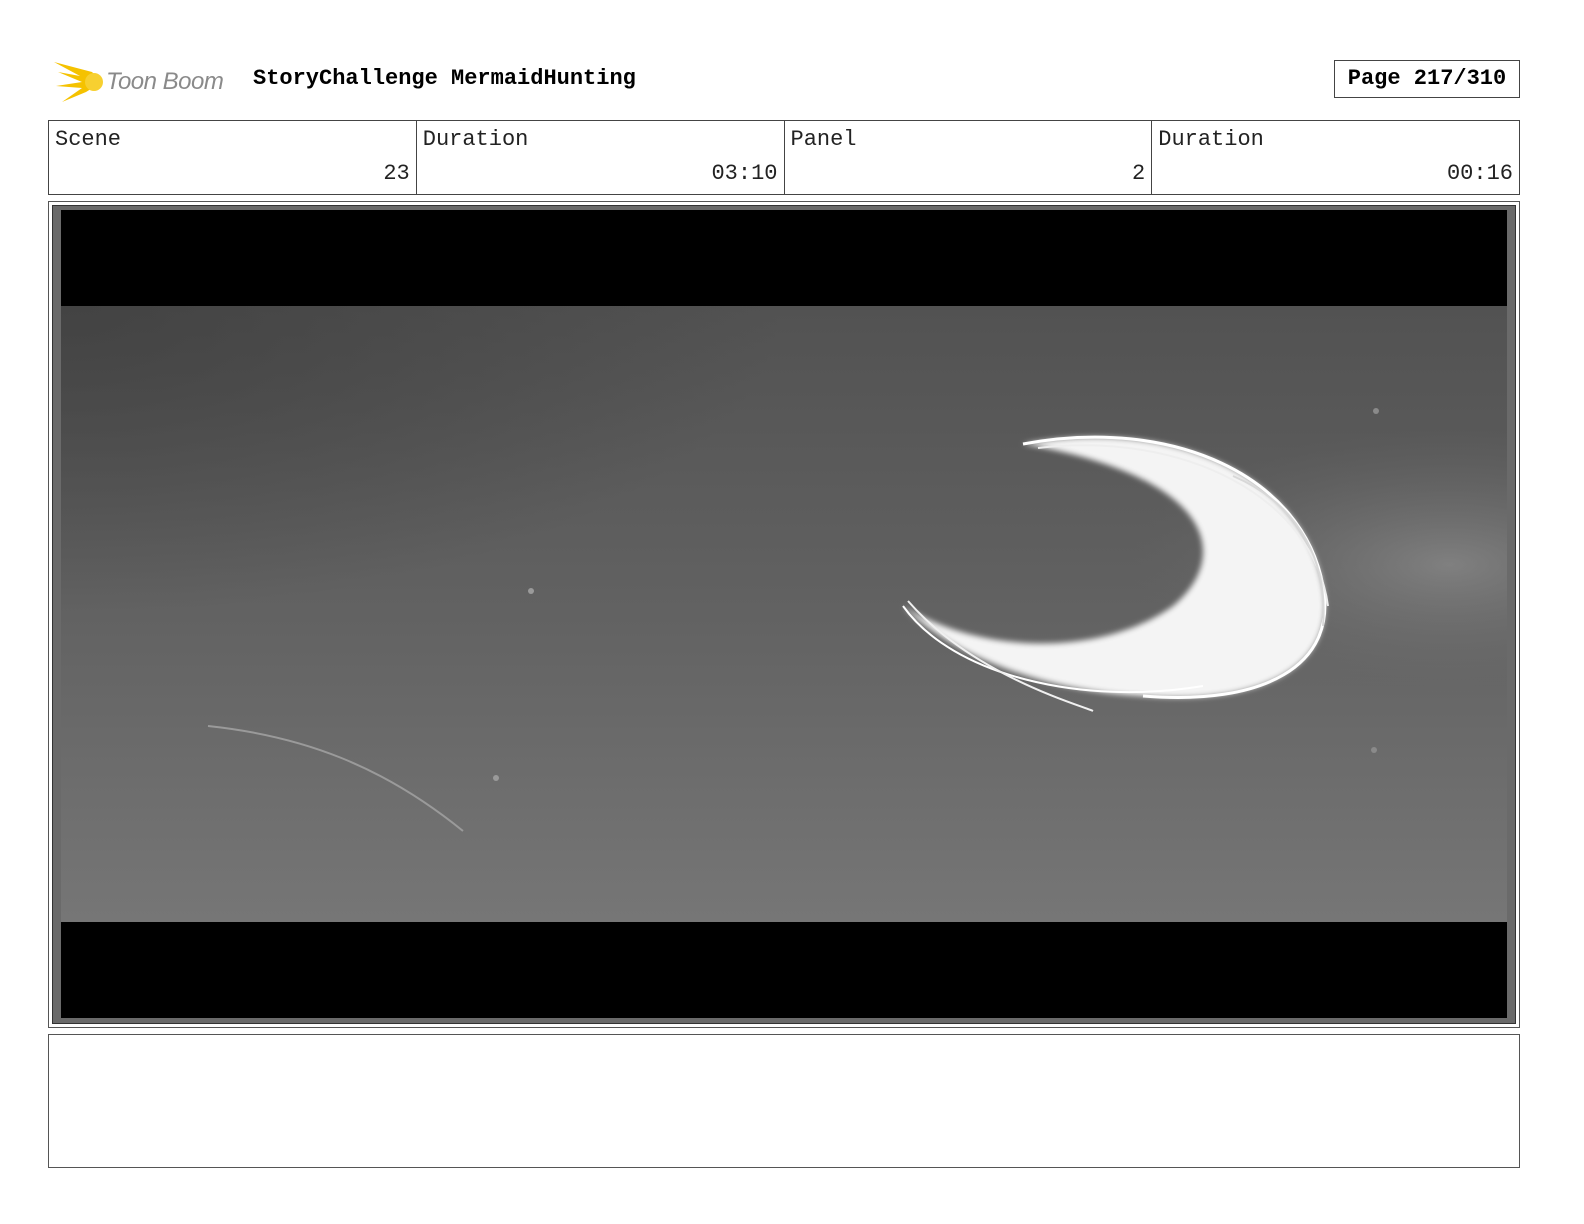  I want to click on page-indicator: Page 217/310, so click(1427, 79).